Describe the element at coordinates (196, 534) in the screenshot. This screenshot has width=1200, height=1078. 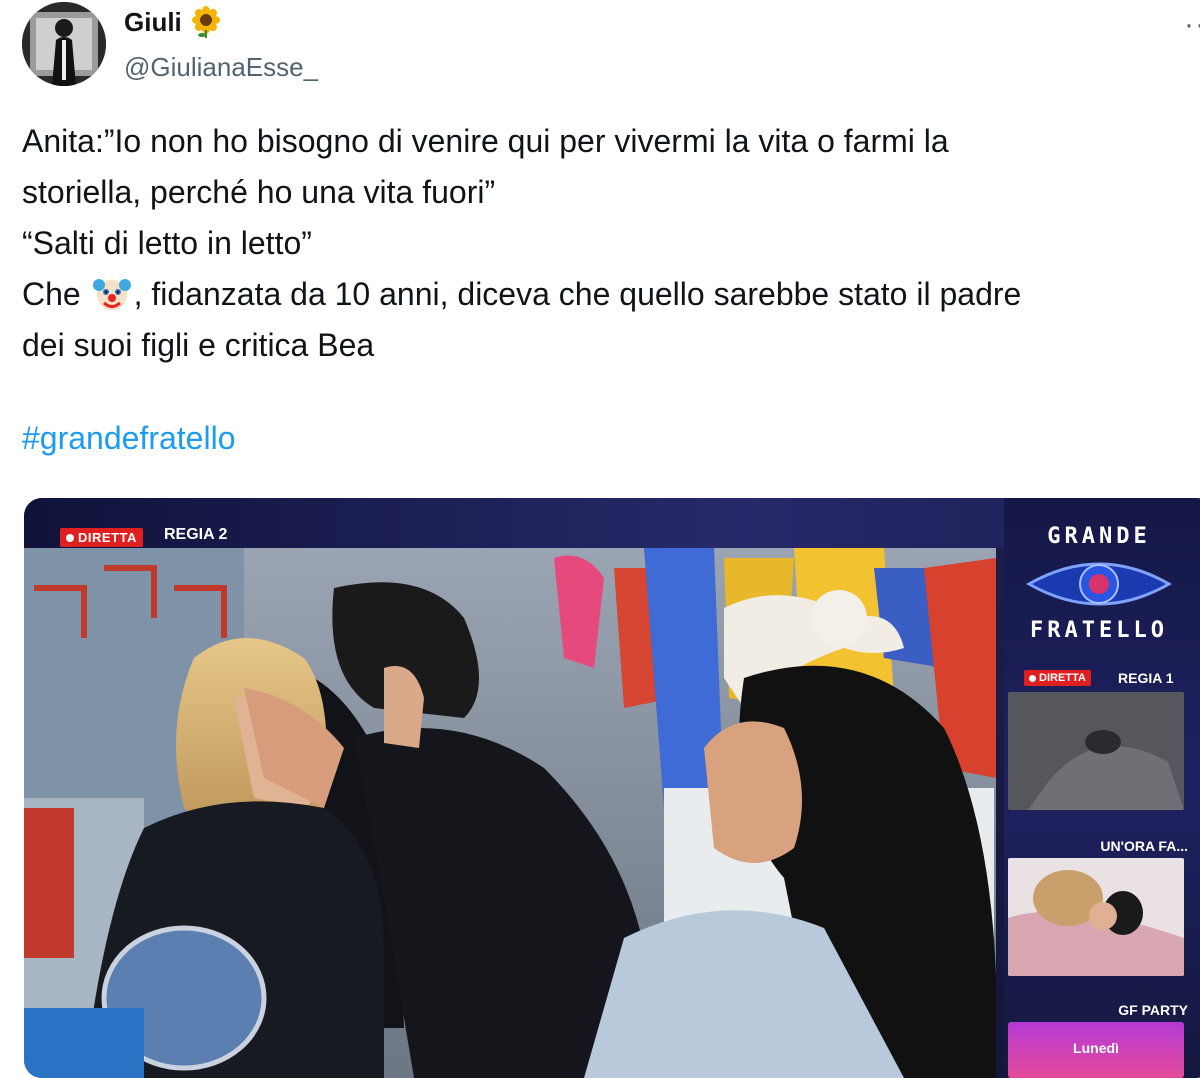
I see `main-feed-label: REGIA 2` at that location.